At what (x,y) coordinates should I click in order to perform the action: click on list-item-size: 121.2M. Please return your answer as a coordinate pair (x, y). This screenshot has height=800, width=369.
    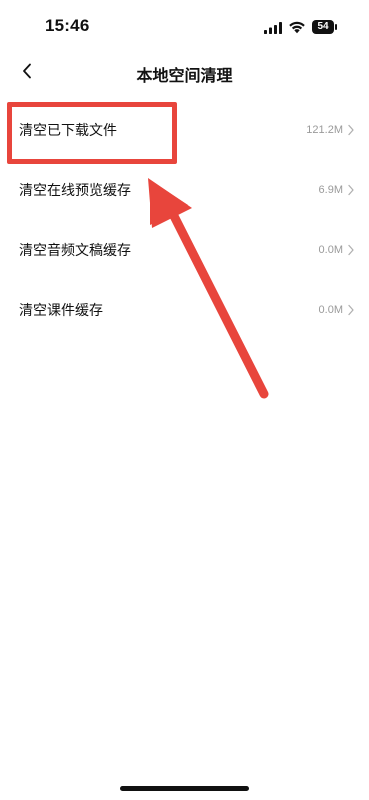
    Looking at the image, I should click on (324, 130).